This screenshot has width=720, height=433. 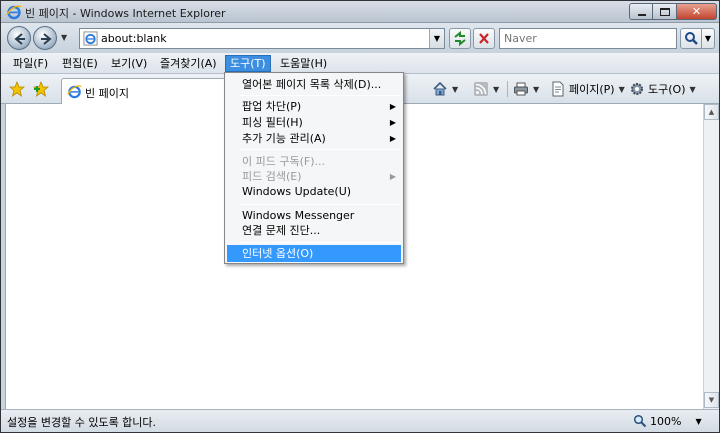 I want to click on home-icon, so click(x=440, y=88).